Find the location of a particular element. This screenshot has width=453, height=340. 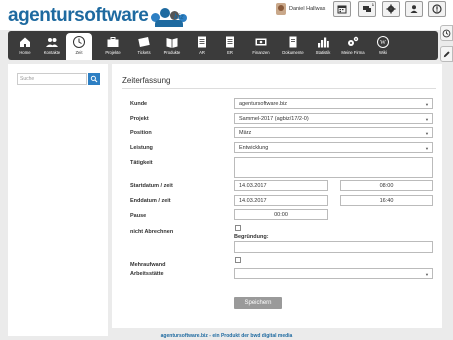

nav-item-dokumente: Dokumente is located at coordinates (293, 46).